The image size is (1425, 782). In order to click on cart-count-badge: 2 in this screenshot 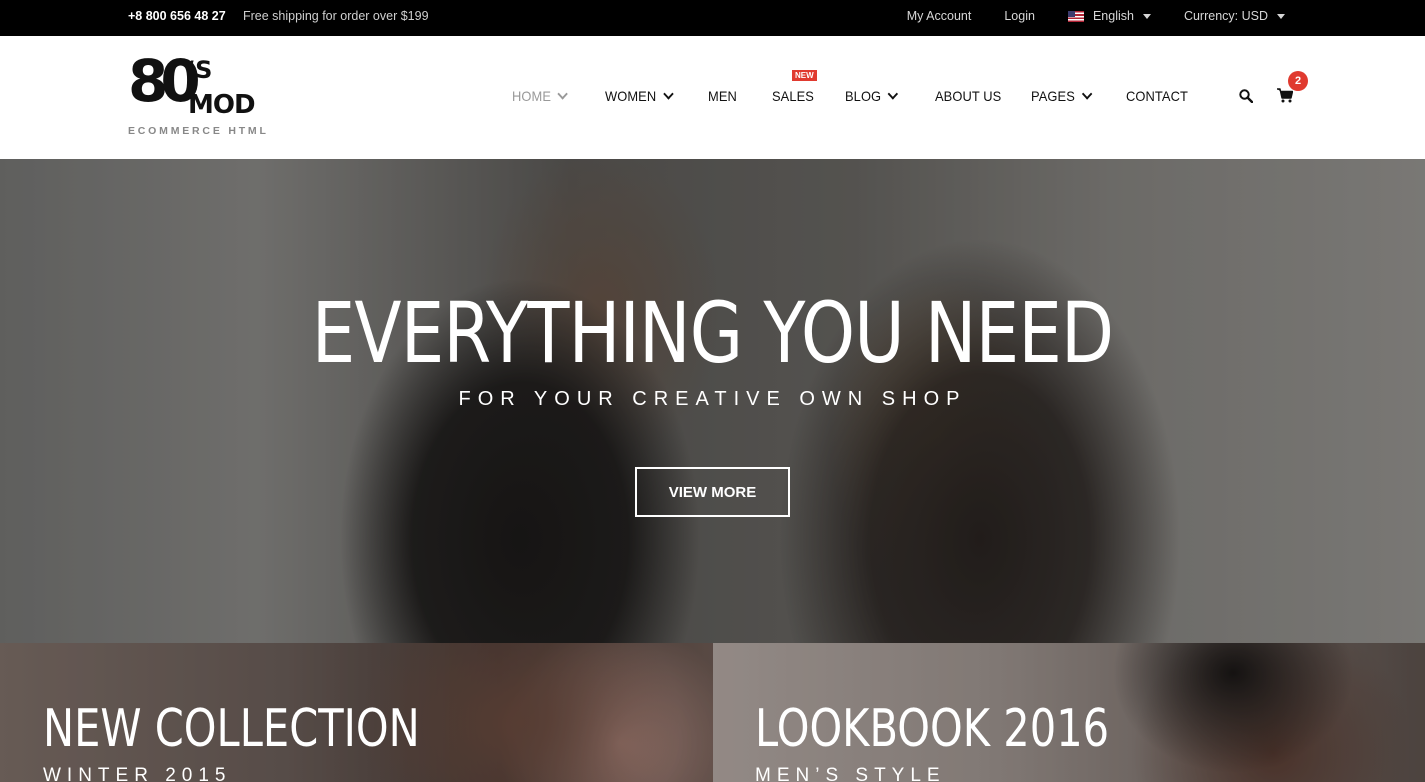, I will do `click(1298, 81)`.